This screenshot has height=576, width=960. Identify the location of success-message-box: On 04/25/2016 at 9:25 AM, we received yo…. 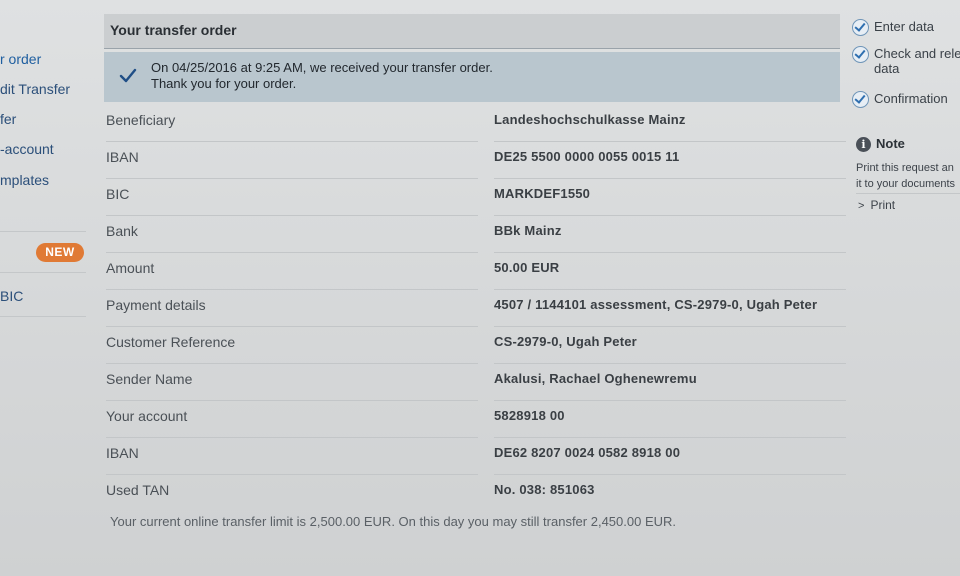
(472, 77).